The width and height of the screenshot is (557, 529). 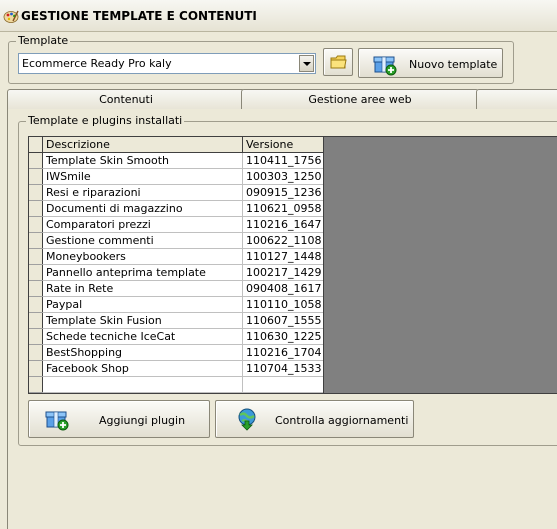 I want to click on cell-versione: 110630_1225, so click(x=283, y=337).